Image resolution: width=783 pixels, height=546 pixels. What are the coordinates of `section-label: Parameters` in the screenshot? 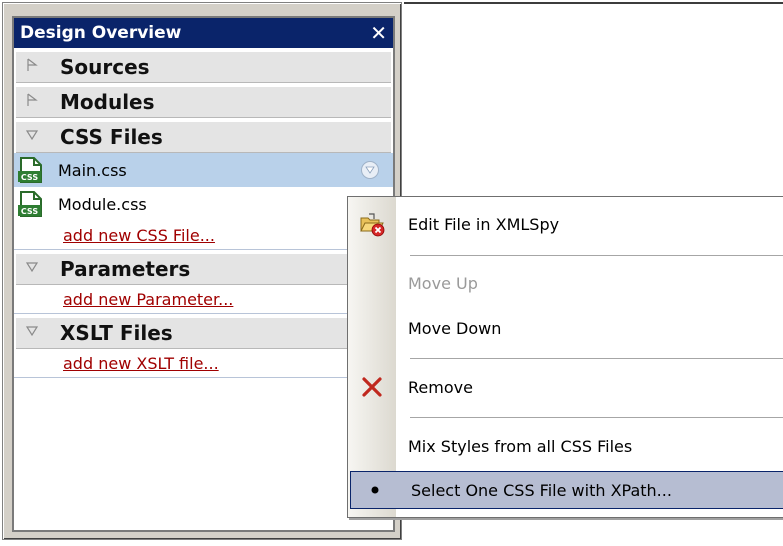 It's located at (125, 269).